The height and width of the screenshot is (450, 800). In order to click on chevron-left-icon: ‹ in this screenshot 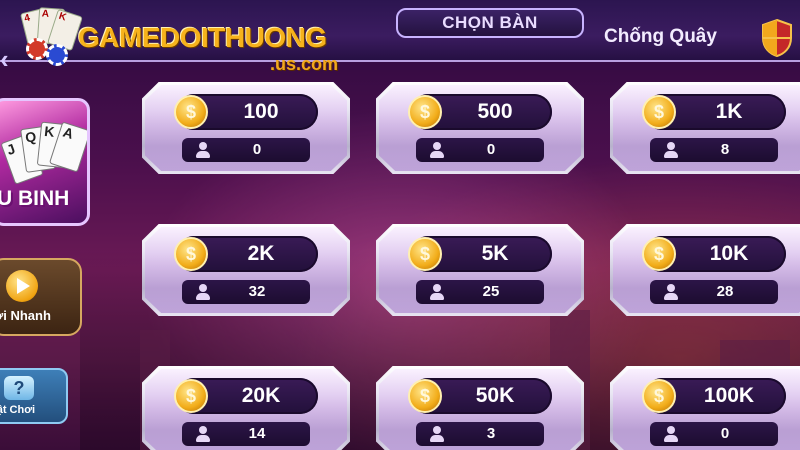, I will do `click(4, 59)`.